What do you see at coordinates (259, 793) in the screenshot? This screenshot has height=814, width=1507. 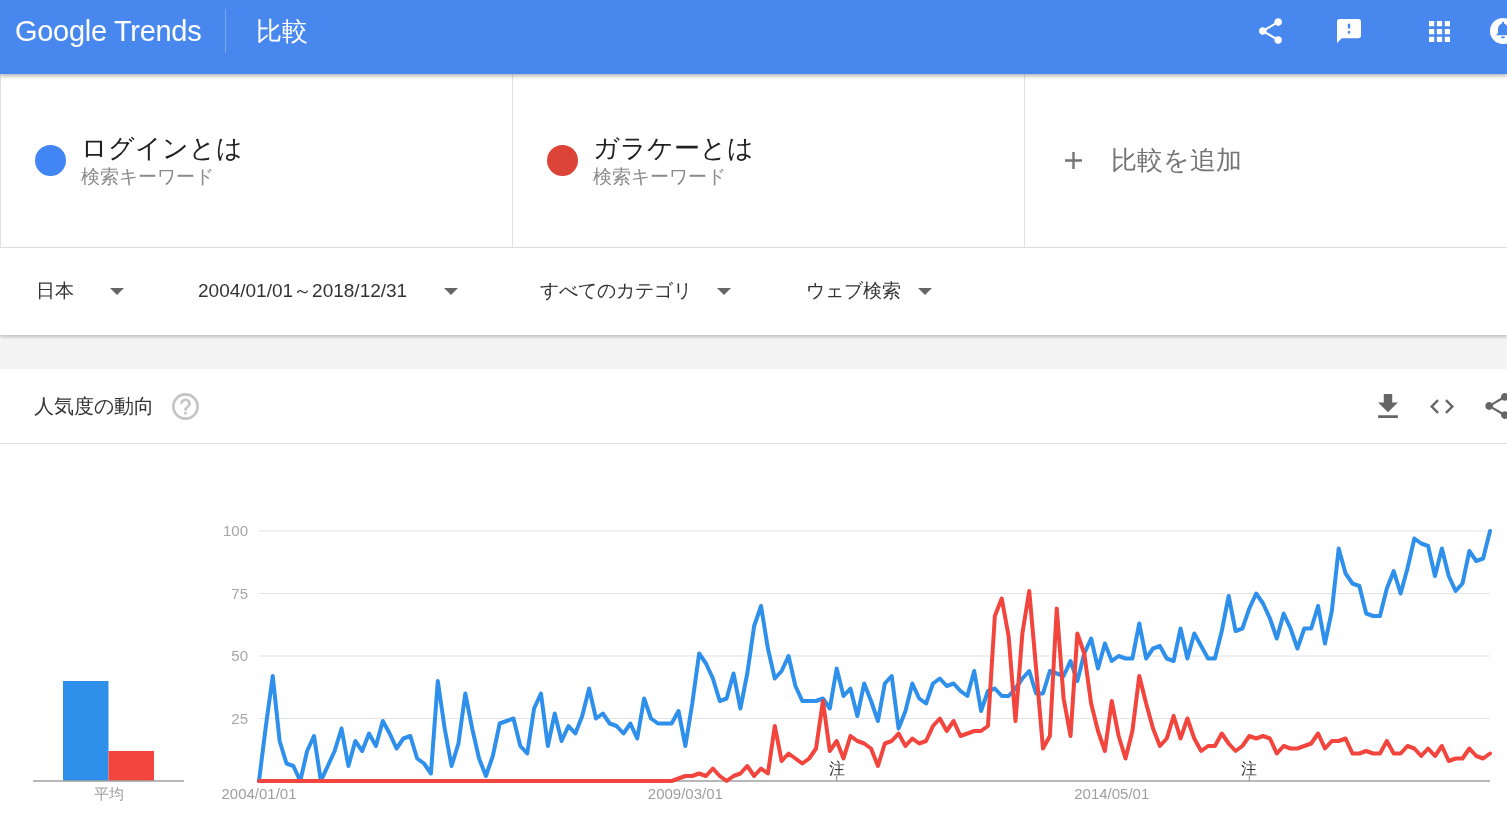 I see `axis-label: 2004/01/01` at bounding box center [259, 793].